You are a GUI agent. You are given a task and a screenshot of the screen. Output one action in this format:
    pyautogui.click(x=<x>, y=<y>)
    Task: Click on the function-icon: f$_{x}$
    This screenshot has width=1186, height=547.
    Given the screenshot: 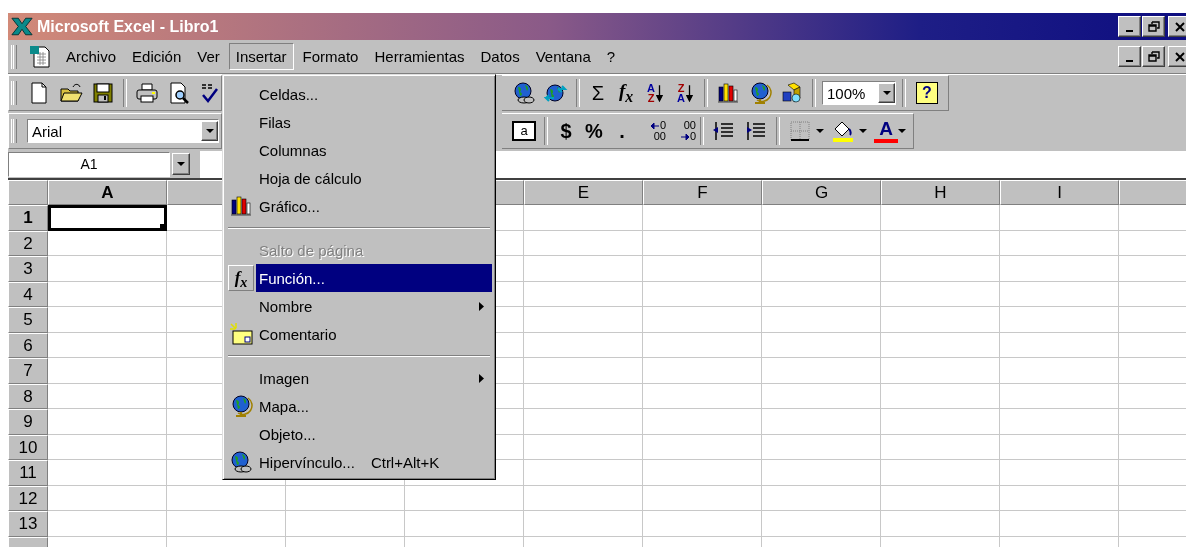 What is the action you would take?
    pyautogui.click(x=241, y=278)
    